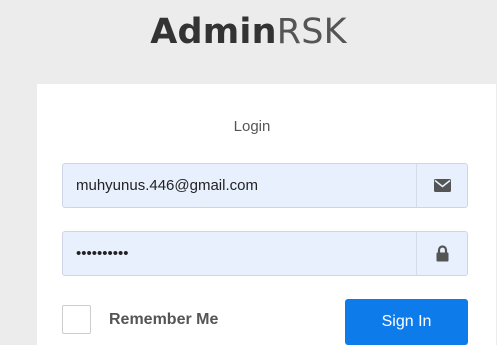 The image size is (497, 345). I want to click on password-addon, so click(441, 253).